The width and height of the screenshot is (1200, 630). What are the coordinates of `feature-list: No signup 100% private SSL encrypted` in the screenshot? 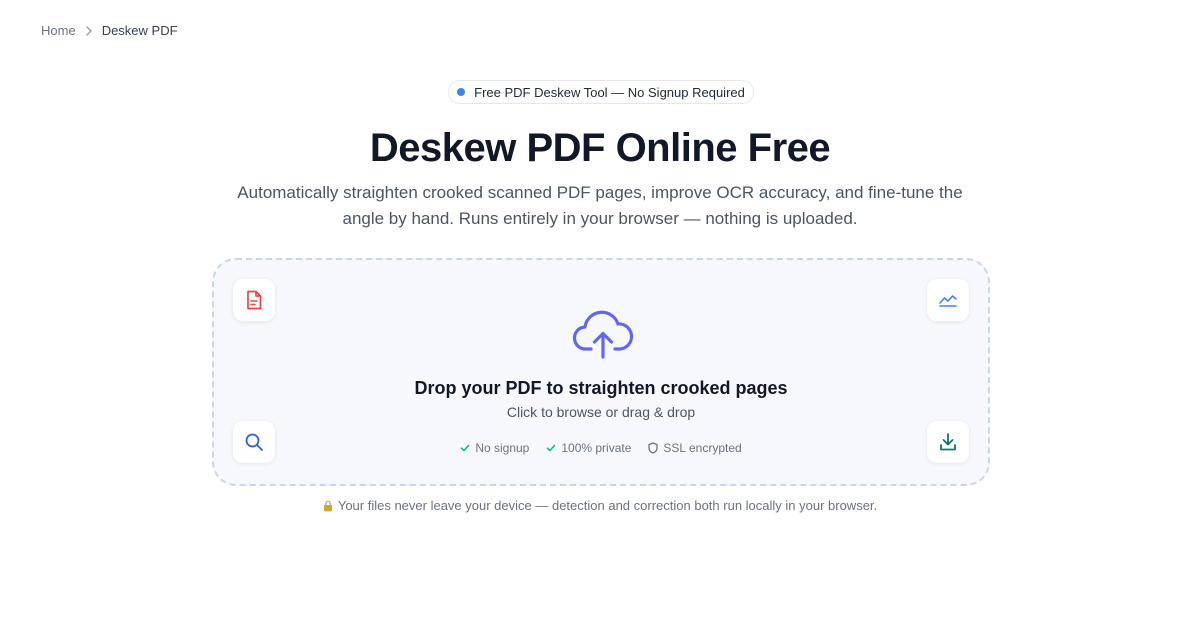 It's located at (601, 448).